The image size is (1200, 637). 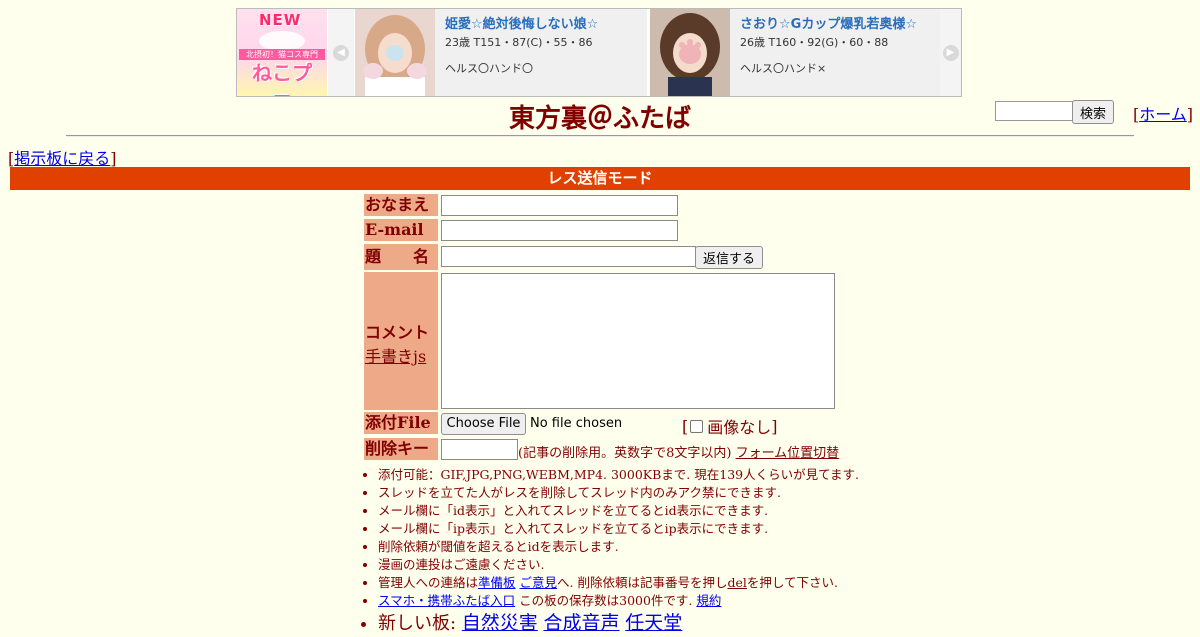 I want to click on delete-key-note: (記事の削除用。英数字で8文字以内) フォーム位置切替, so click(x=678, y=451).